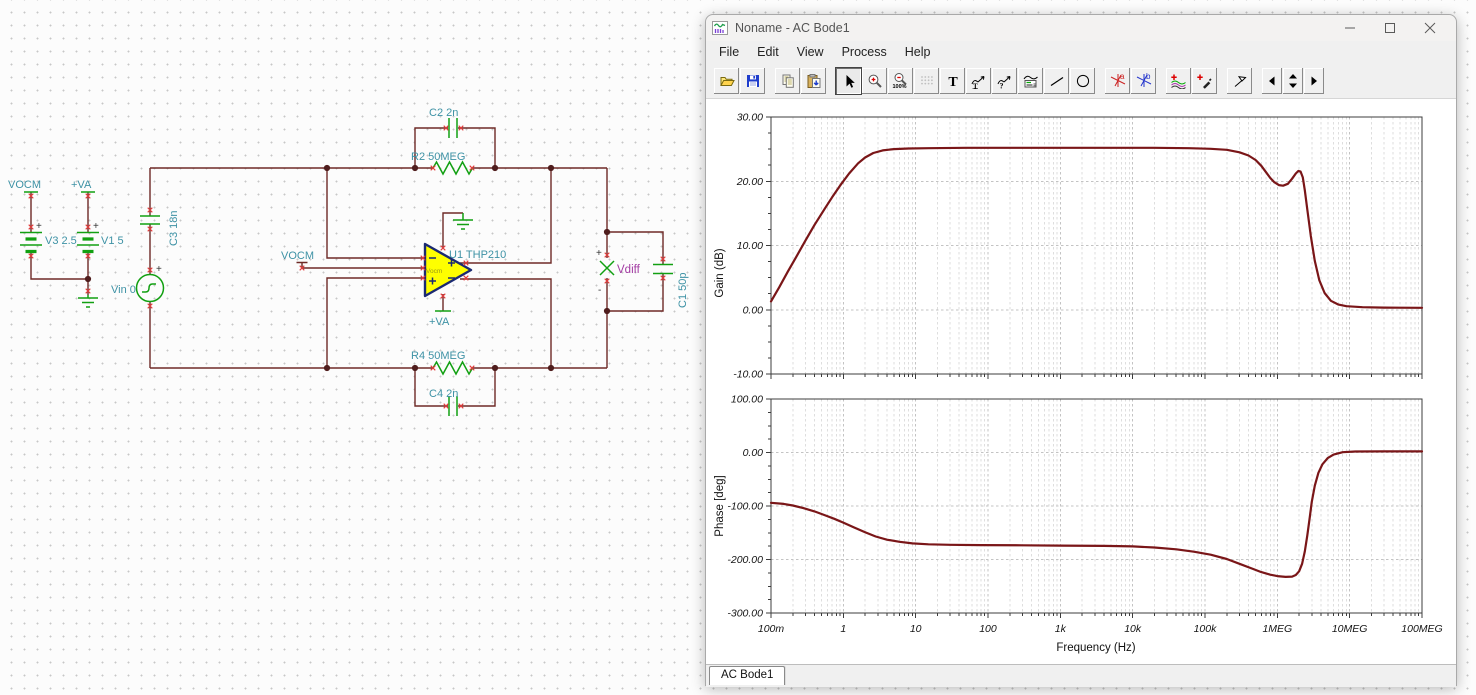  I want to click on x-tick-label: 1k, so click(1061, 629).